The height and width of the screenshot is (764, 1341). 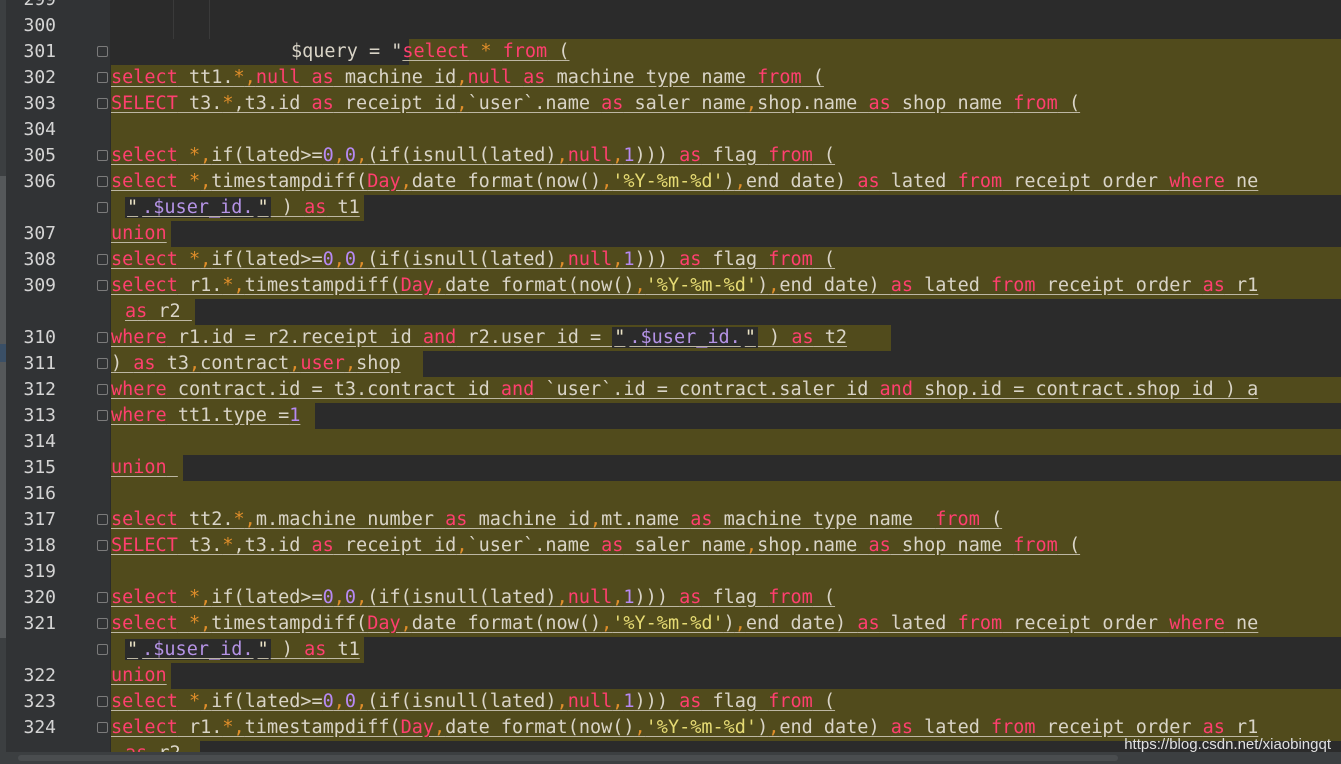 What do you see at coordinates (31, 468) in the screenshot?
I see `line-number: 315` at bounding box center [31, 468].